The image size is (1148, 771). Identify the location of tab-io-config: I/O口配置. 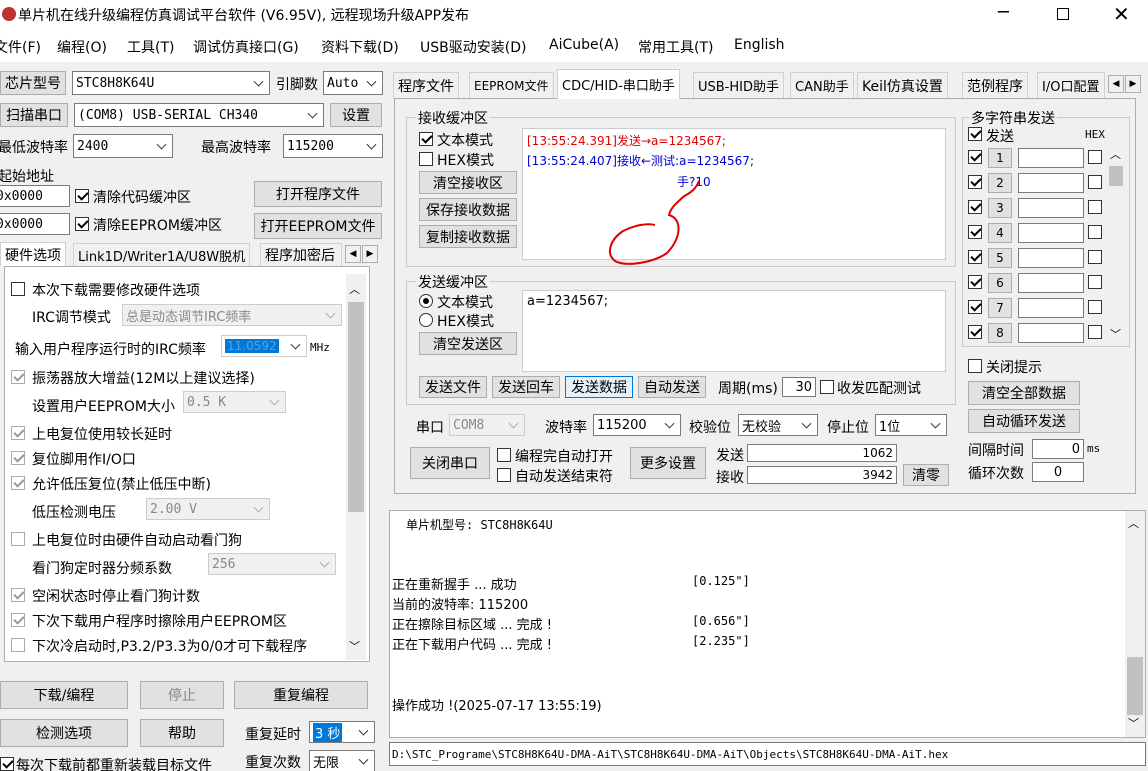
(1071, 85).